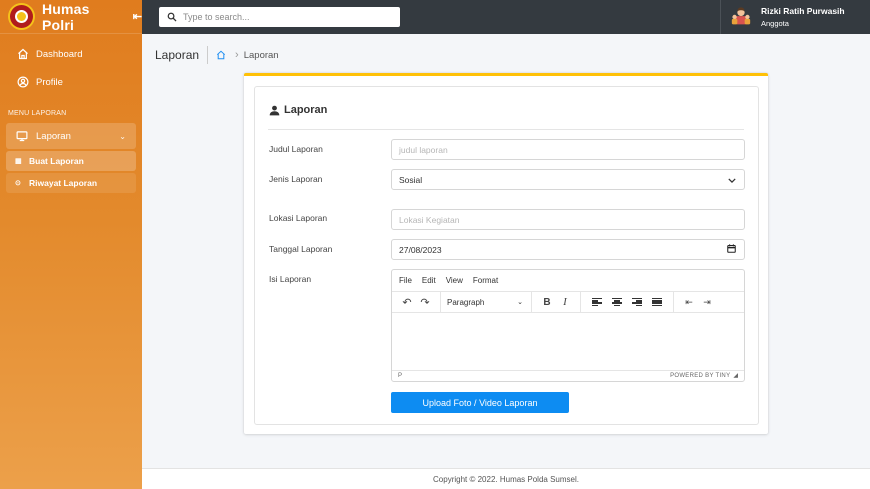  What do you see at coordinates (689, 302) in the screenshot?
I see `outdent-icon: ⇤` at bounding box center [689, 302].